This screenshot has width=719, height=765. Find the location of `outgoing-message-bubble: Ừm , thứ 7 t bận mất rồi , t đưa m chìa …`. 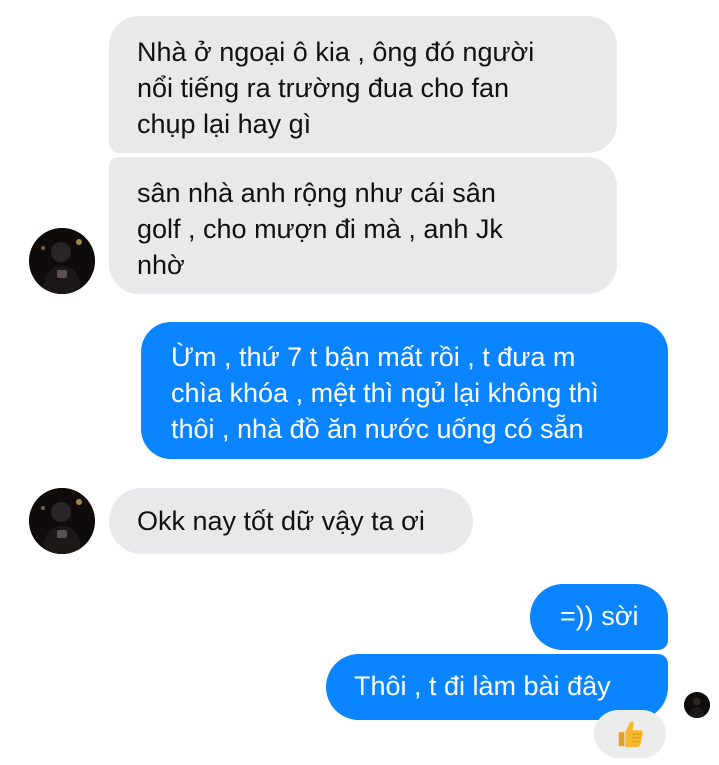

outgoing-message-bubble: Ừm , thứ 7 t bận mất rồi , t đưa m chìa … is located at coordinates (404, 390).